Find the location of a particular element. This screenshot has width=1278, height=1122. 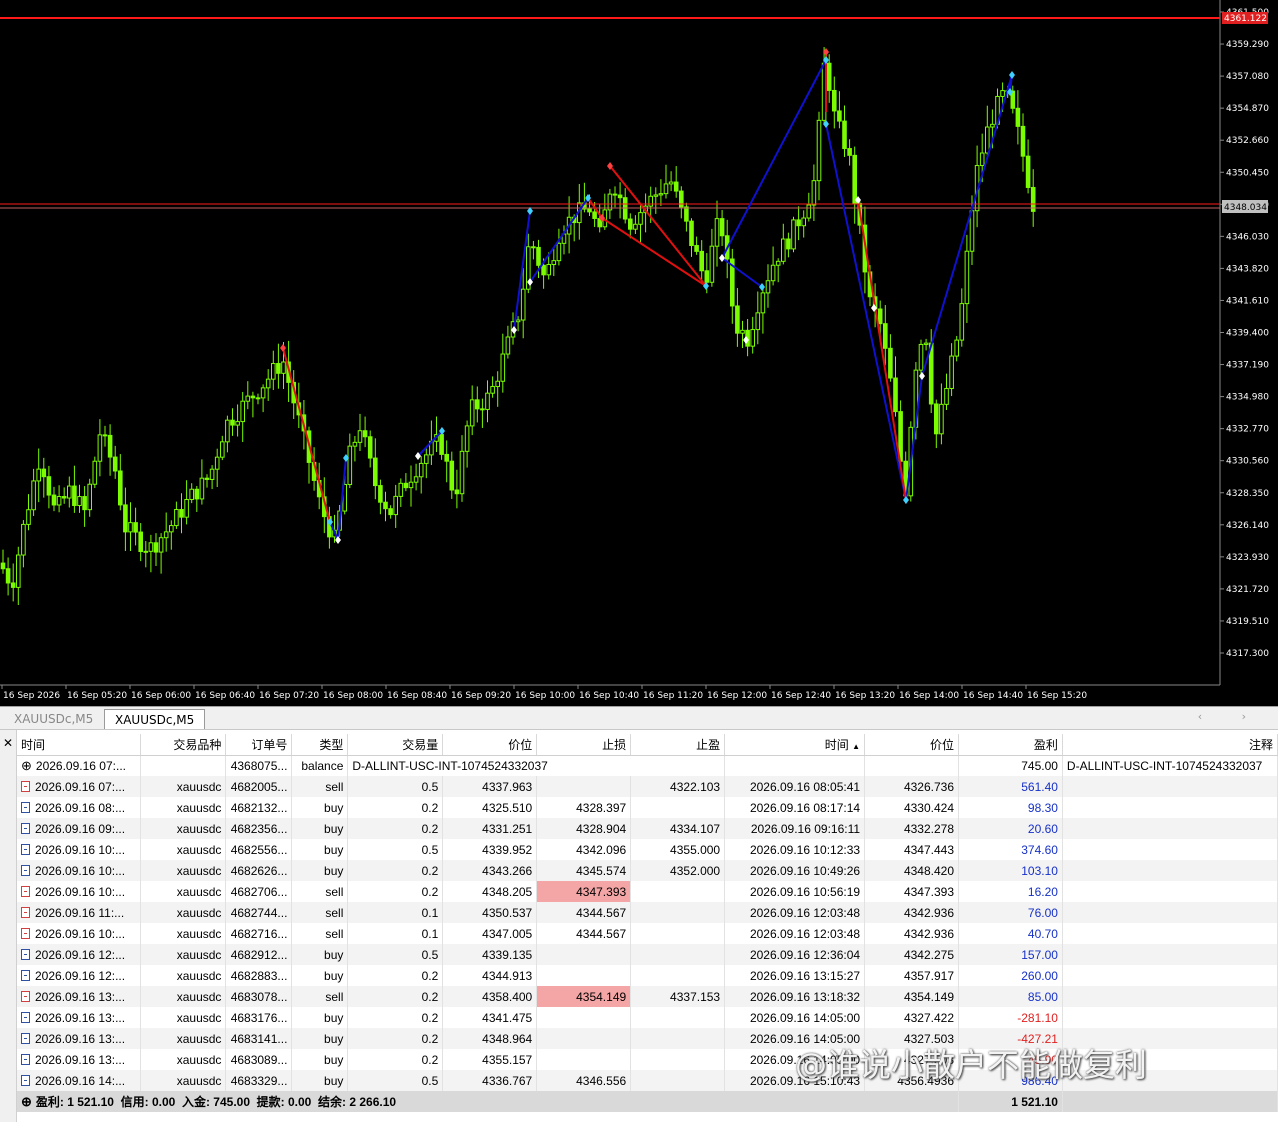

col-header-profit: 盈利 is located at coordinates (1010, 745).